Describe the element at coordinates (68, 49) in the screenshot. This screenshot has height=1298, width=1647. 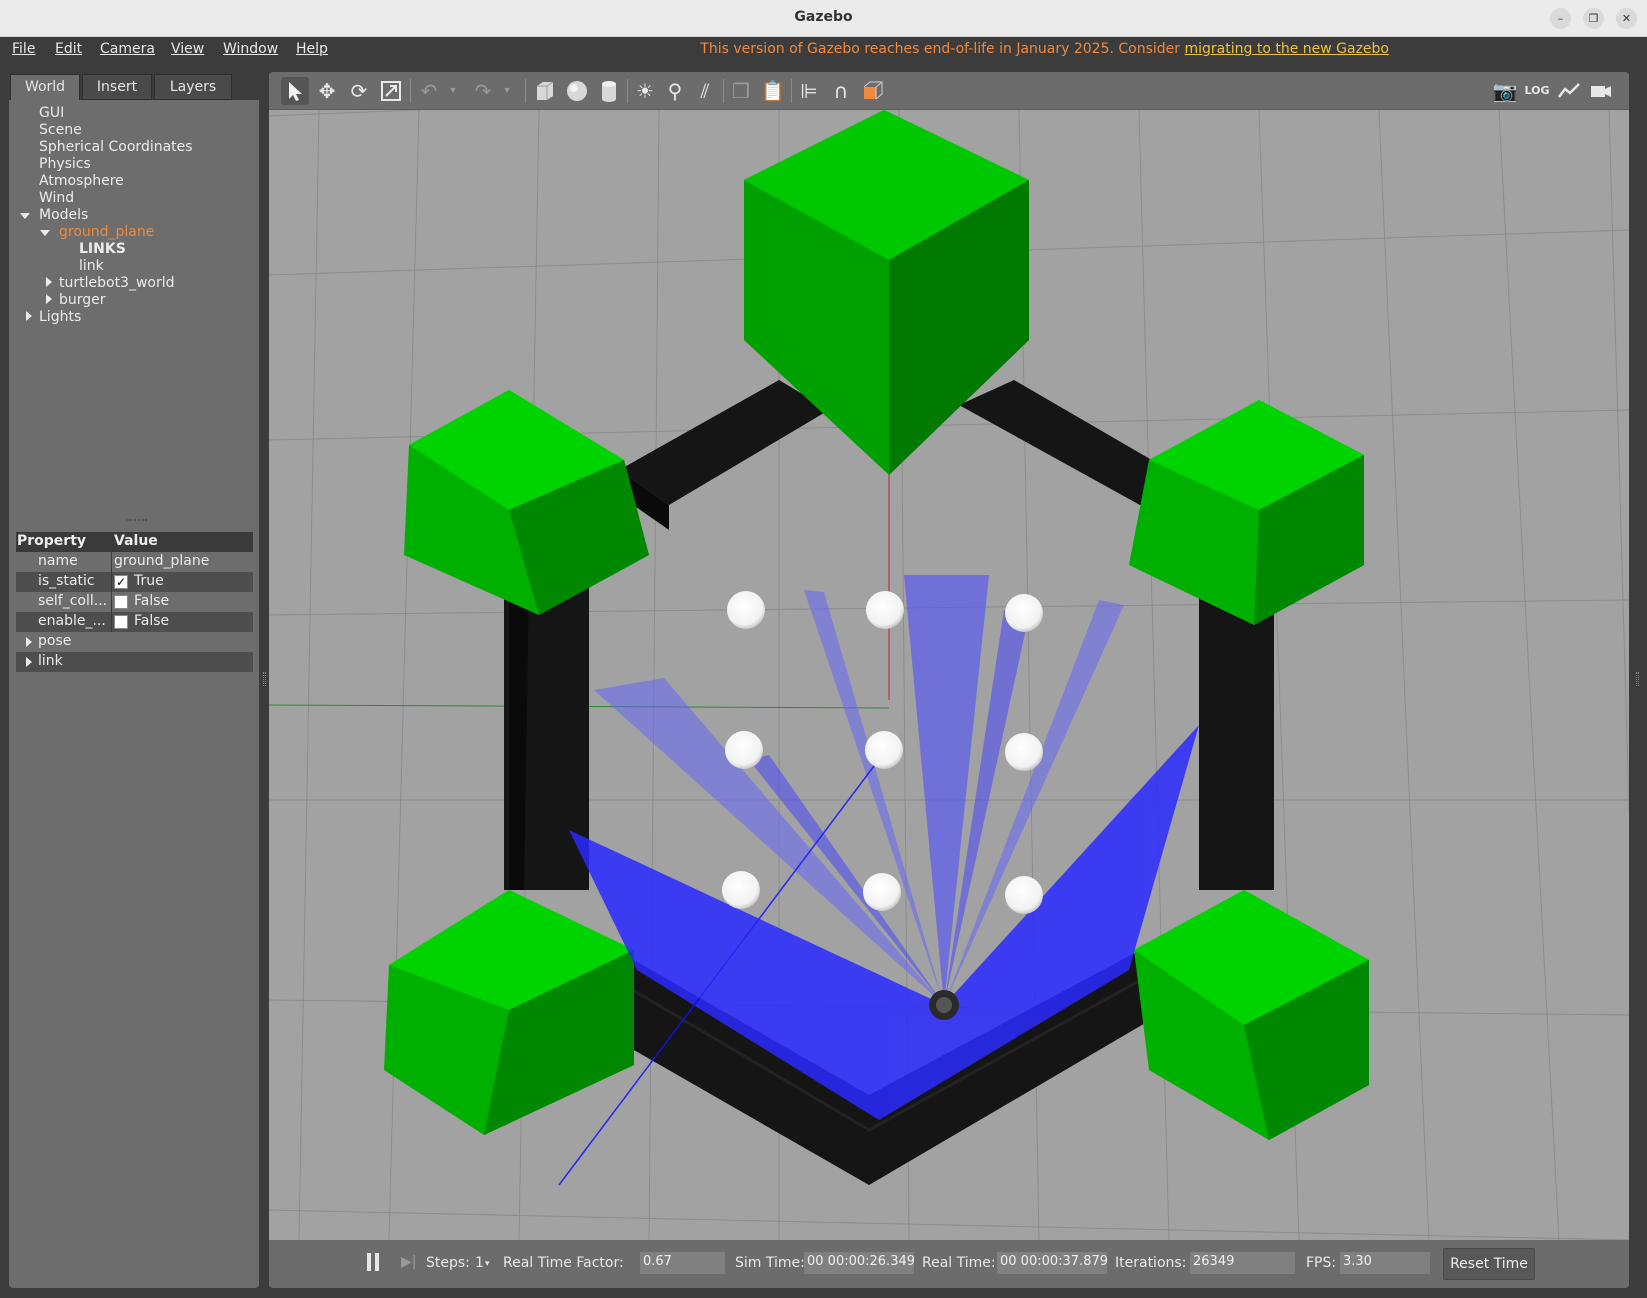
I see `menu-edit: Edit` at that location.